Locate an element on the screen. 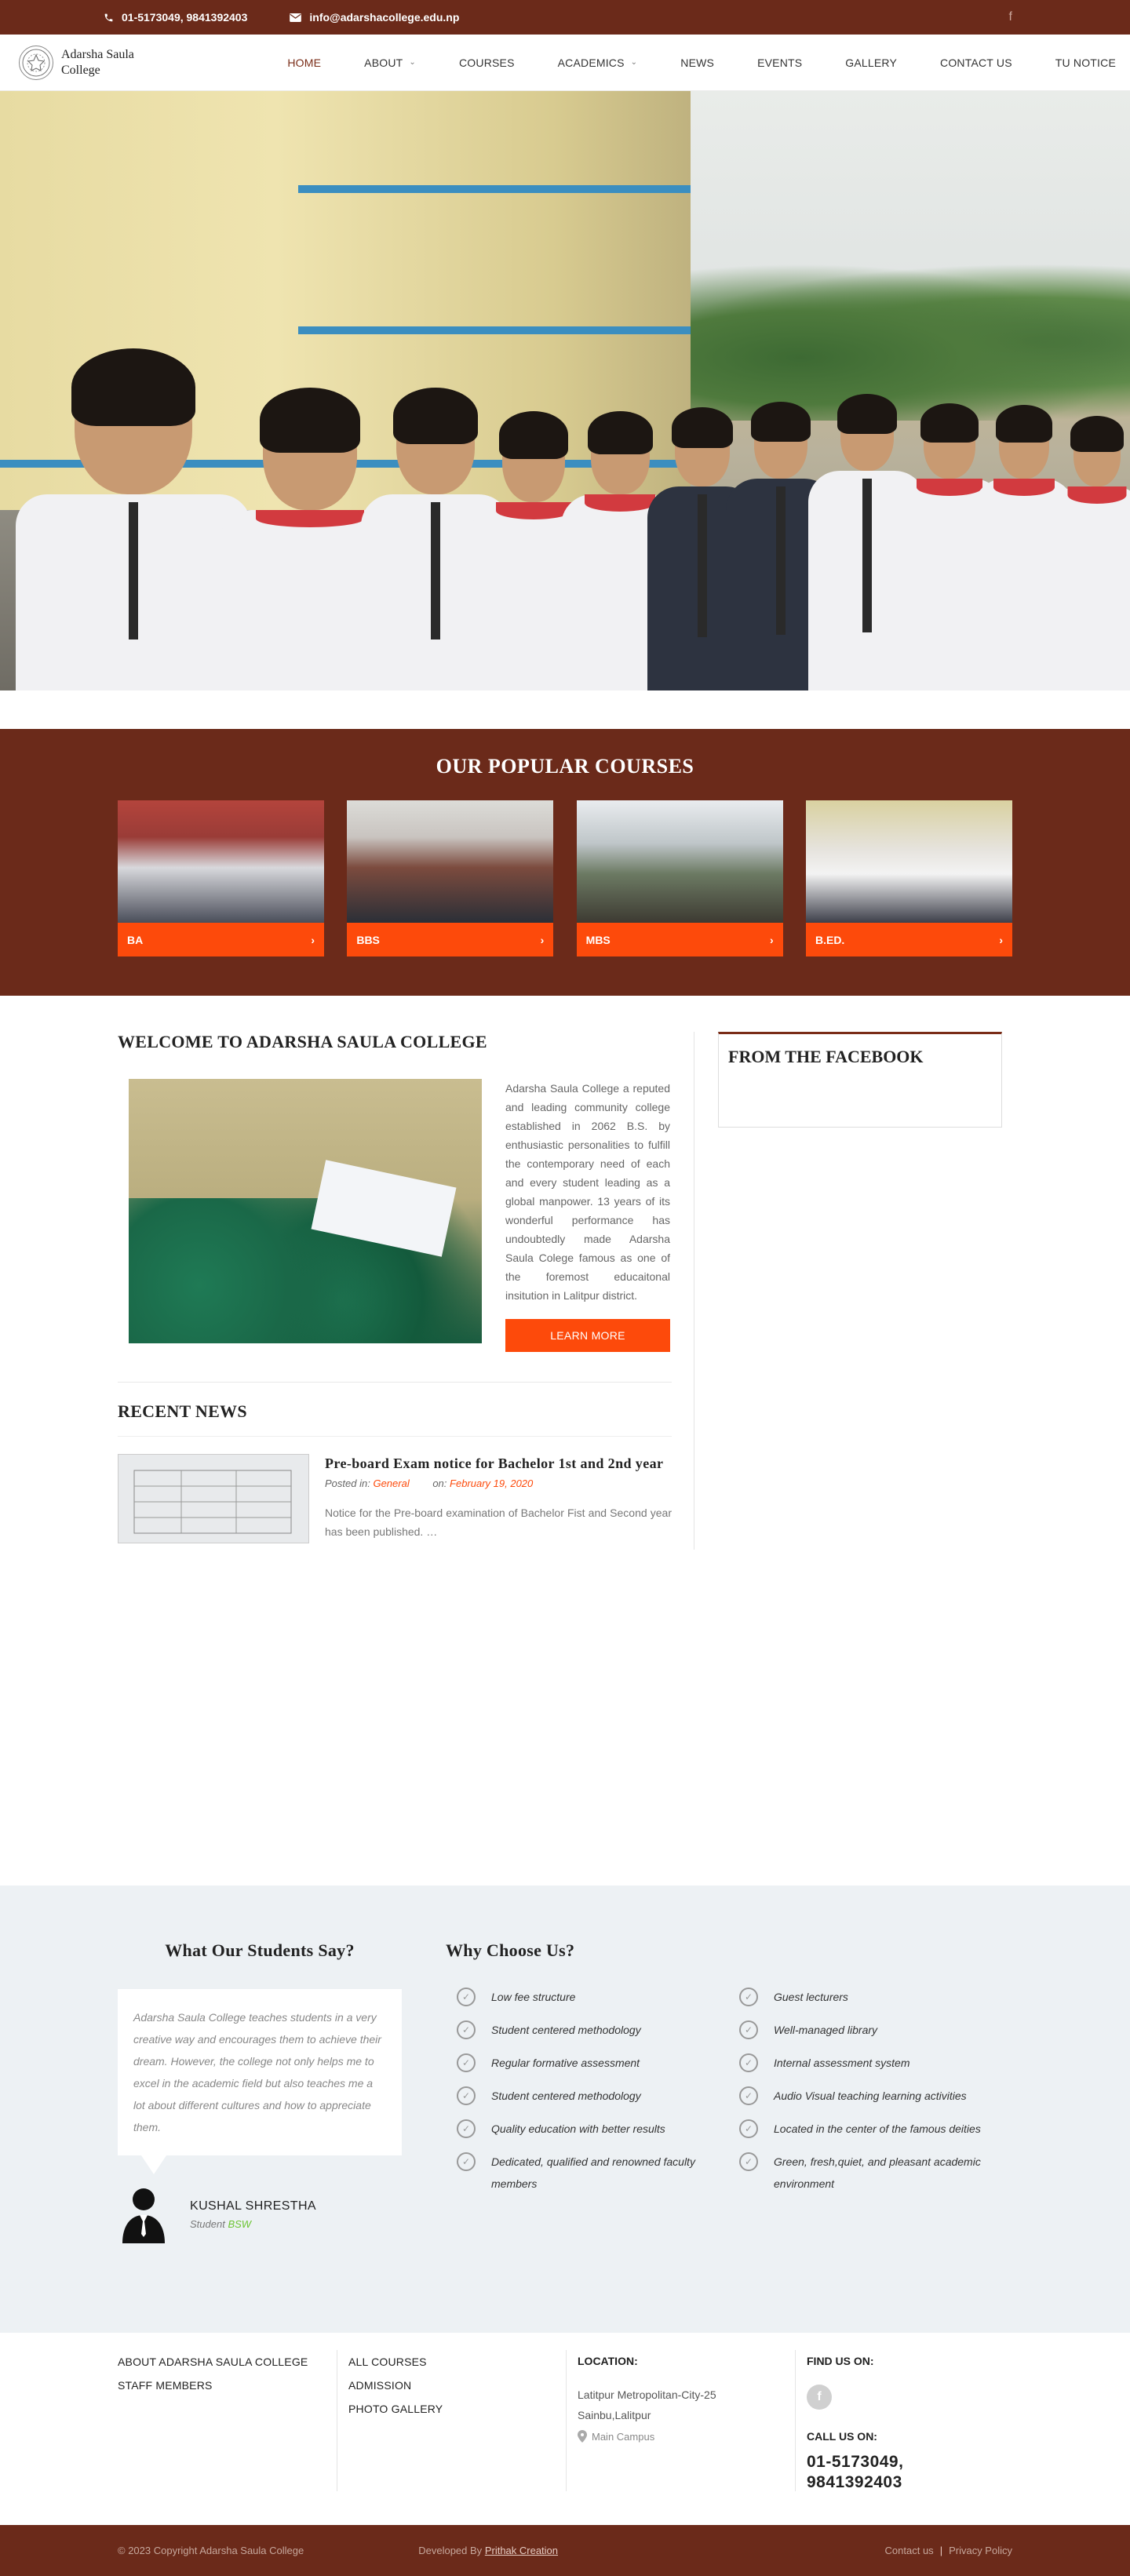 The height and width of the screenshot is (2576, 1130). footer-link-staff: STAFF MEMBERS is located at coordinates (219, 2385).